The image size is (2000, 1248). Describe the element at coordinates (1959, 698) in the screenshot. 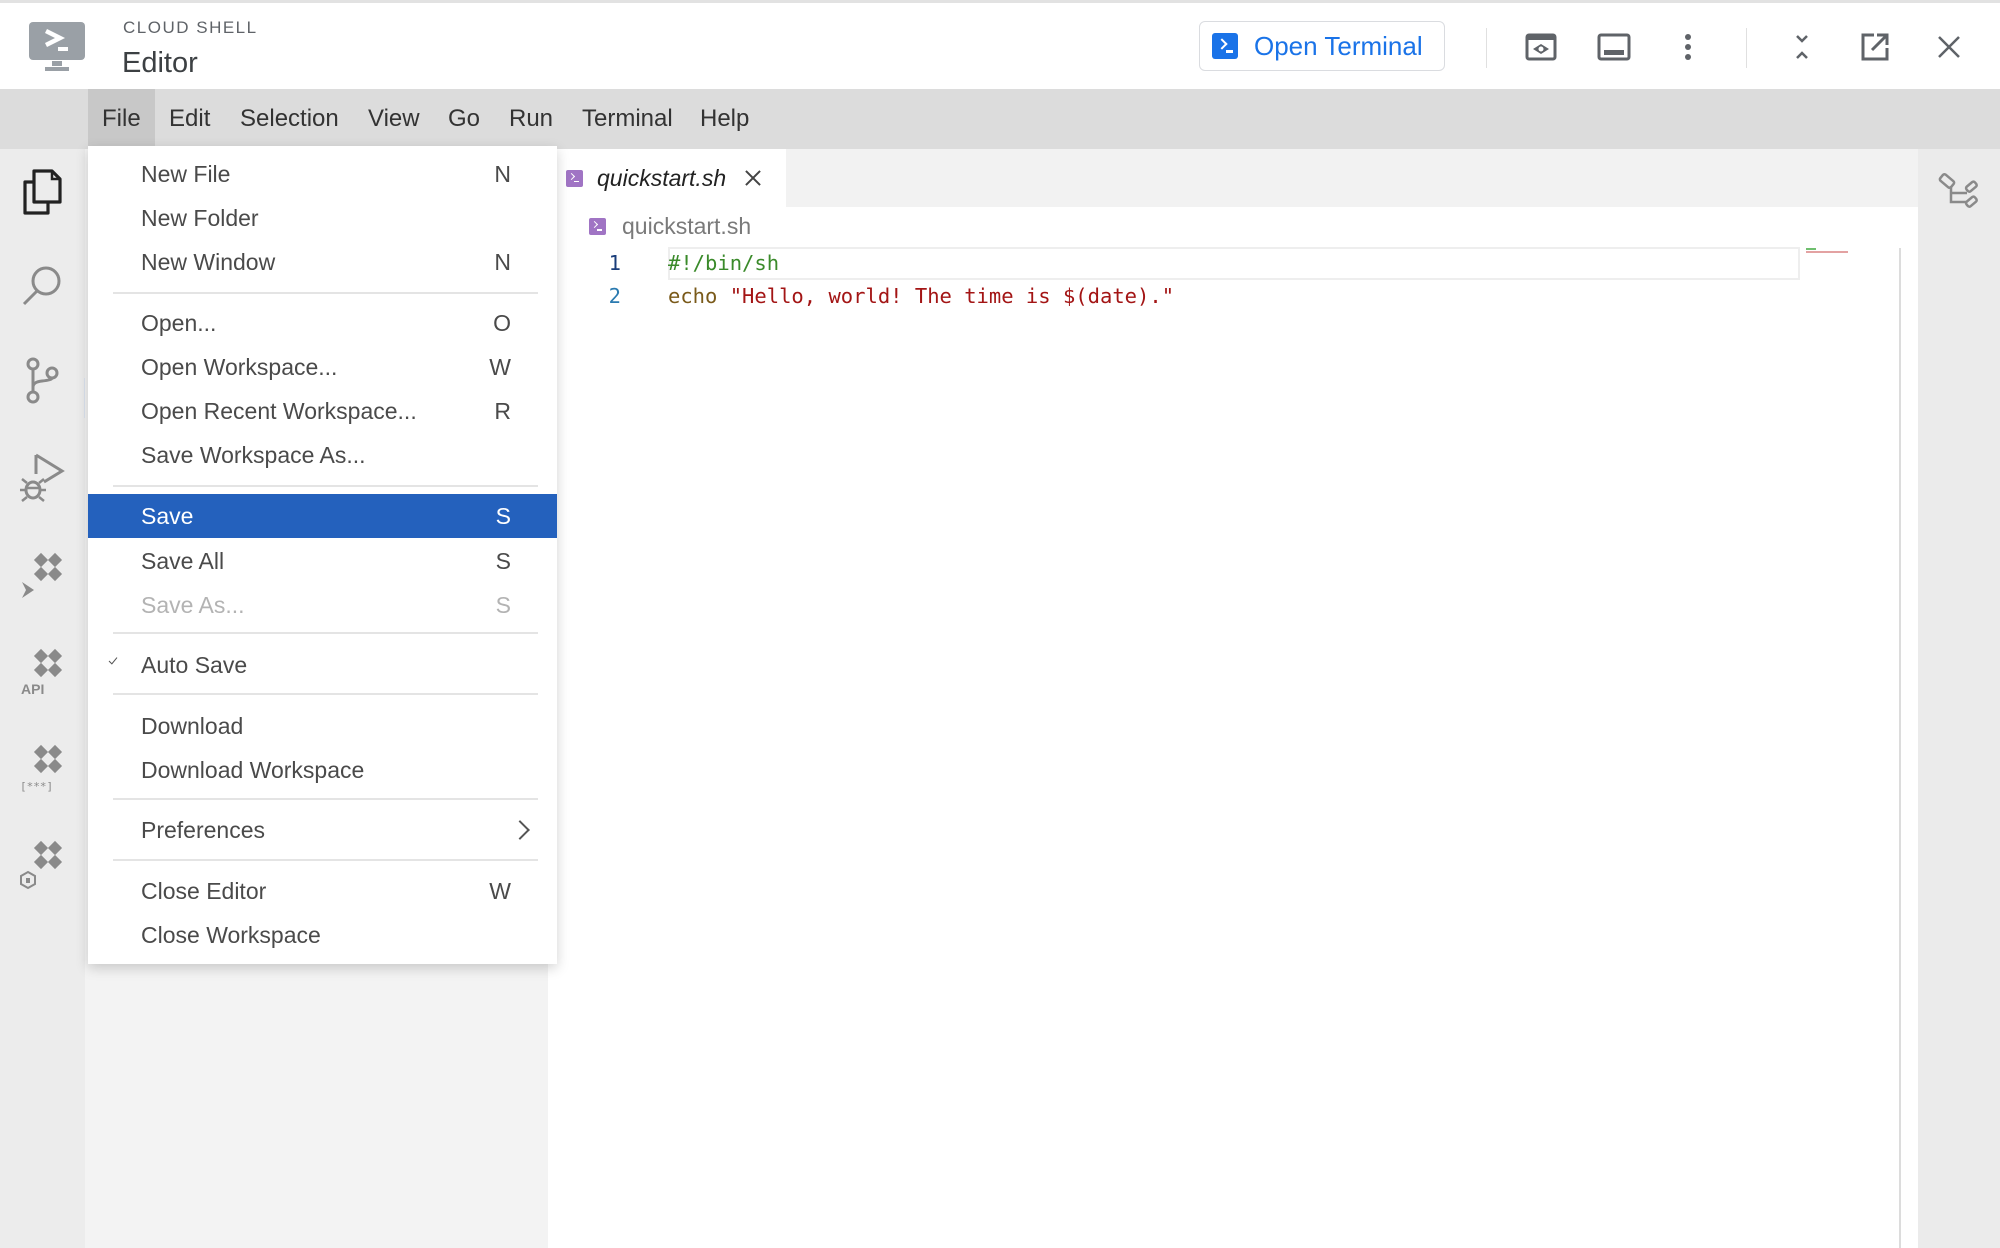

I see `secondary-sidebar` at that location.